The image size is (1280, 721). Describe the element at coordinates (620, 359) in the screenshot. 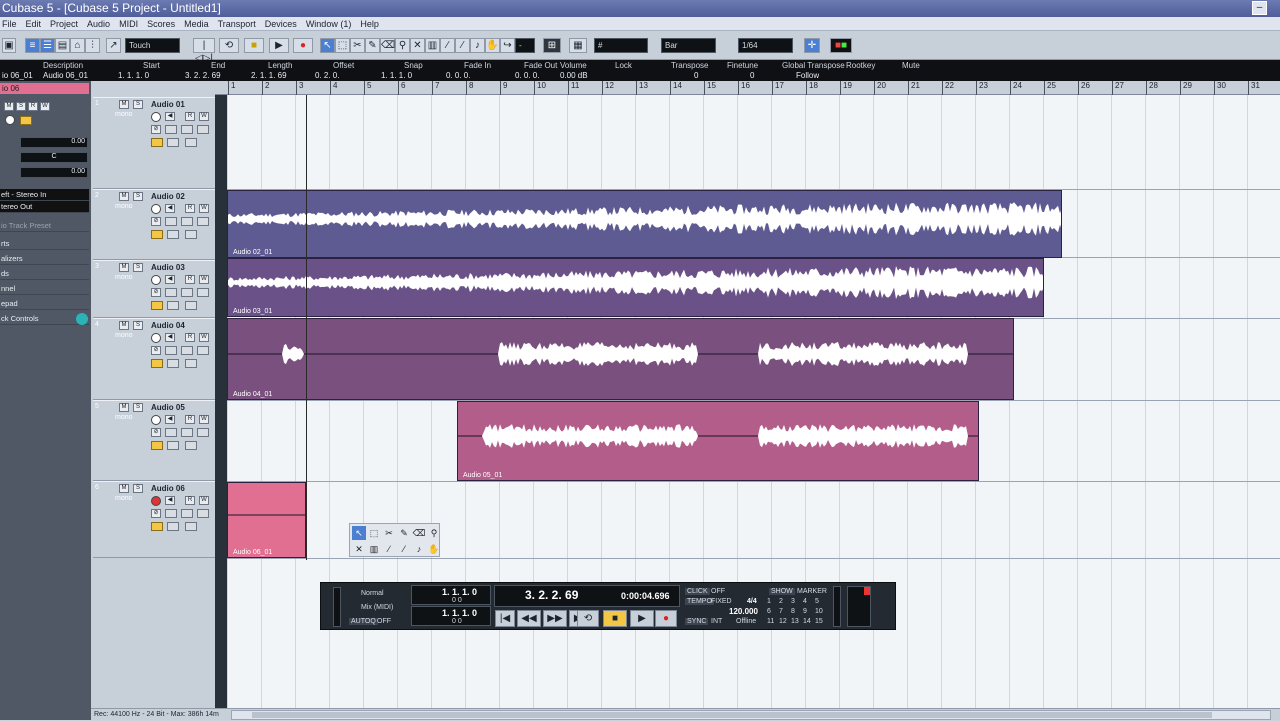

I see `audio-event-4: Audio 04_01` at that location.